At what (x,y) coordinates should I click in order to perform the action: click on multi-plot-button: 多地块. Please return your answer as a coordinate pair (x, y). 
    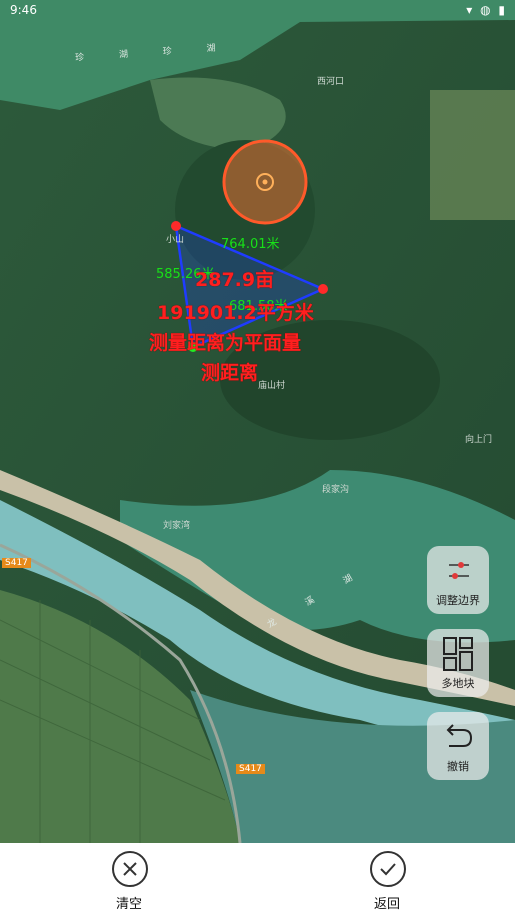
    Looking at the image, I should click on (458, 663).